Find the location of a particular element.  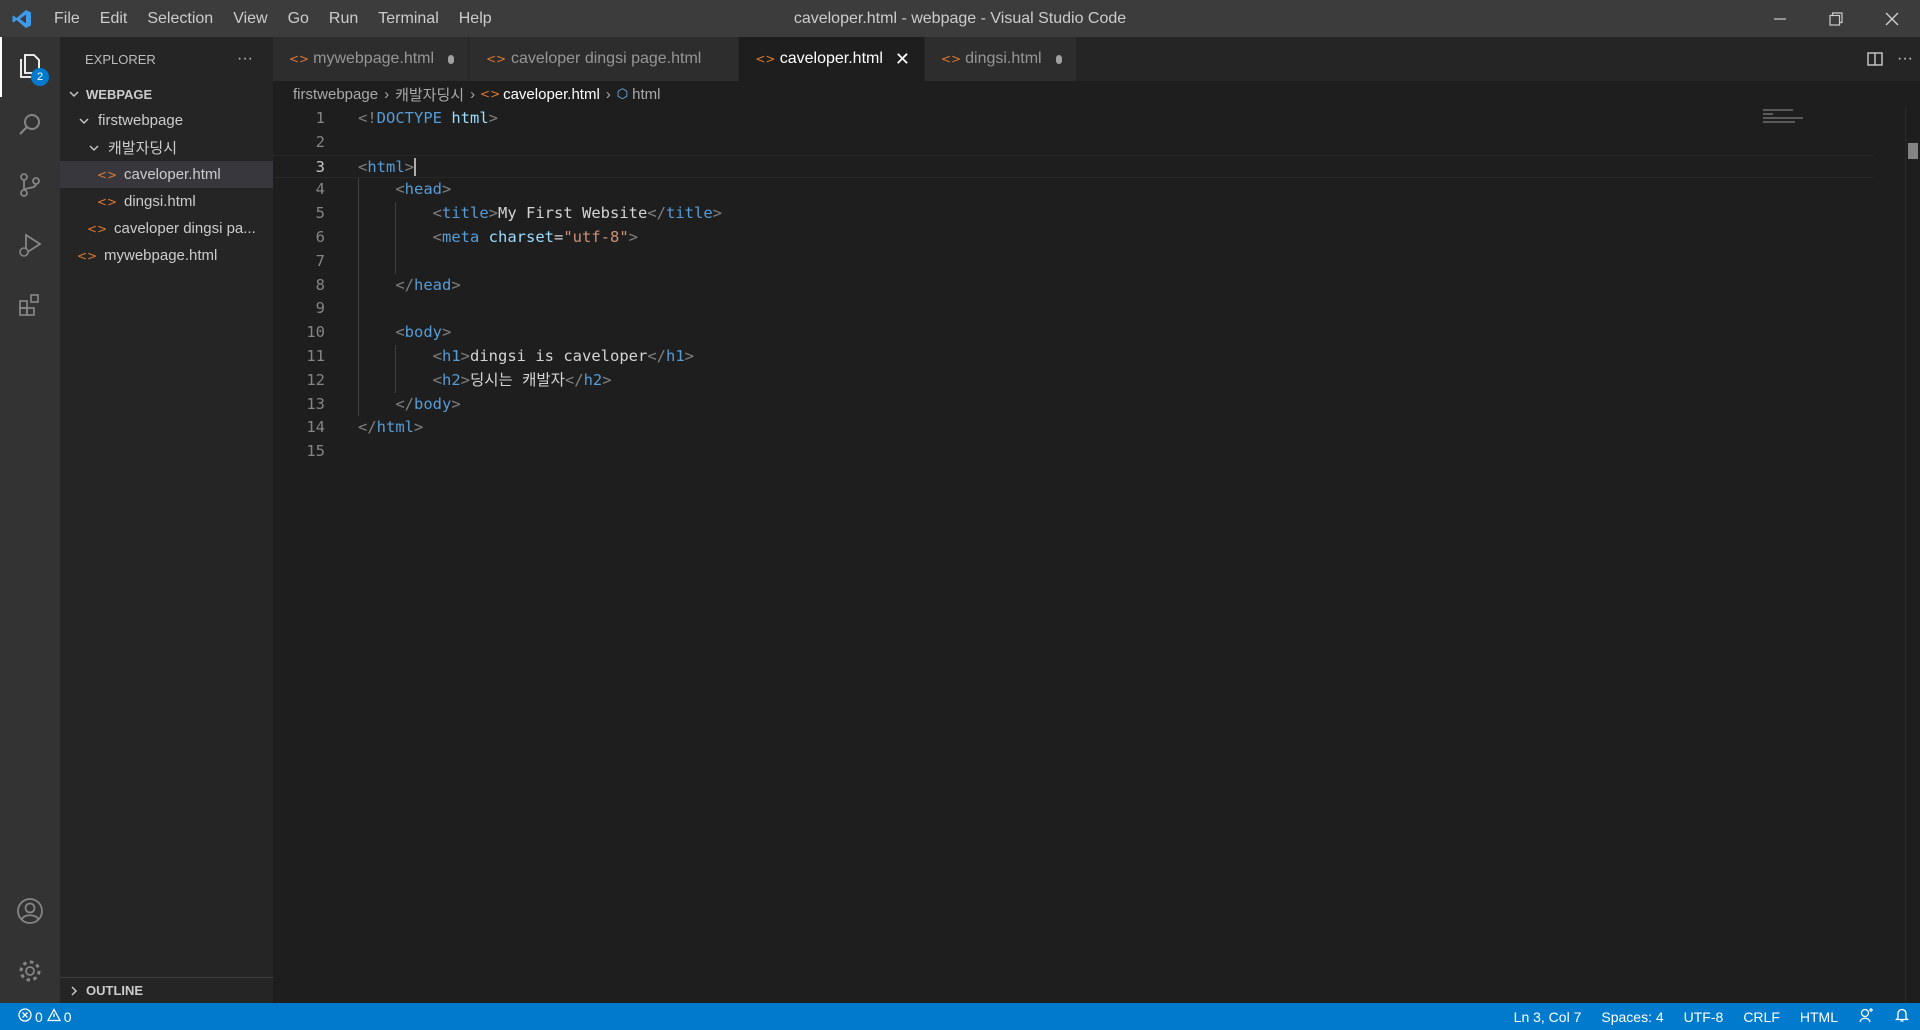

split-editor-icon is located at coordinates (1875, 59).